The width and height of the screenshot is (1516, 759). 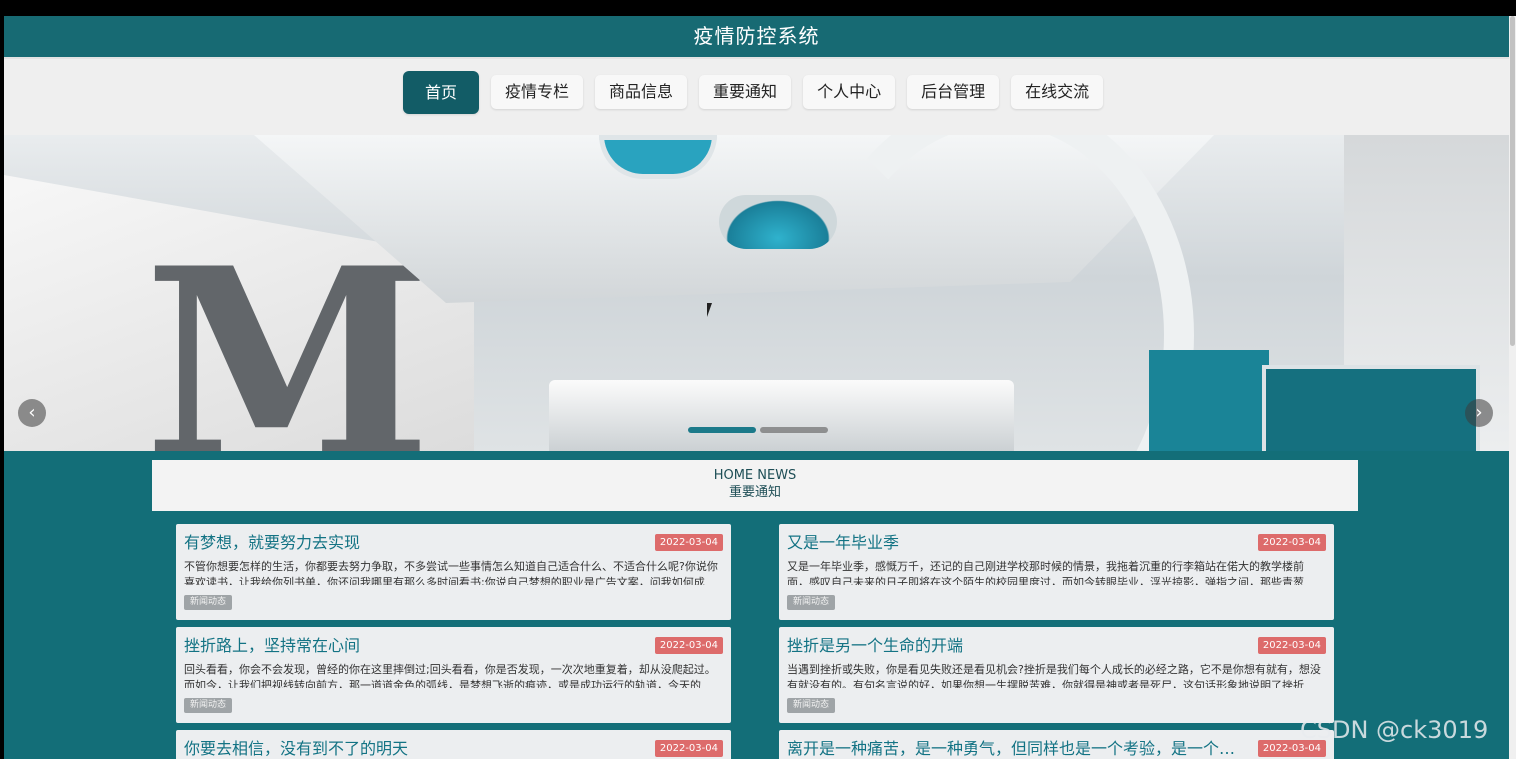 I want to click on nav-item-4: 个人中心, so click(x=849, y=92).